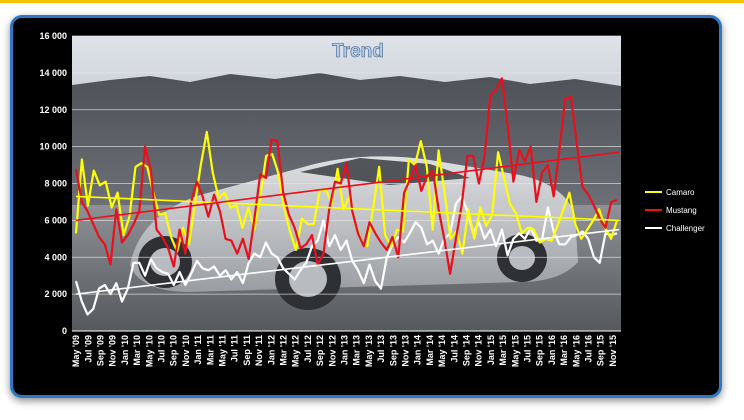  What do you see at coordinates (393, 350) in the screenshot?
I see `x-tick-label: Sep '13` at bounding box center [393, 350].